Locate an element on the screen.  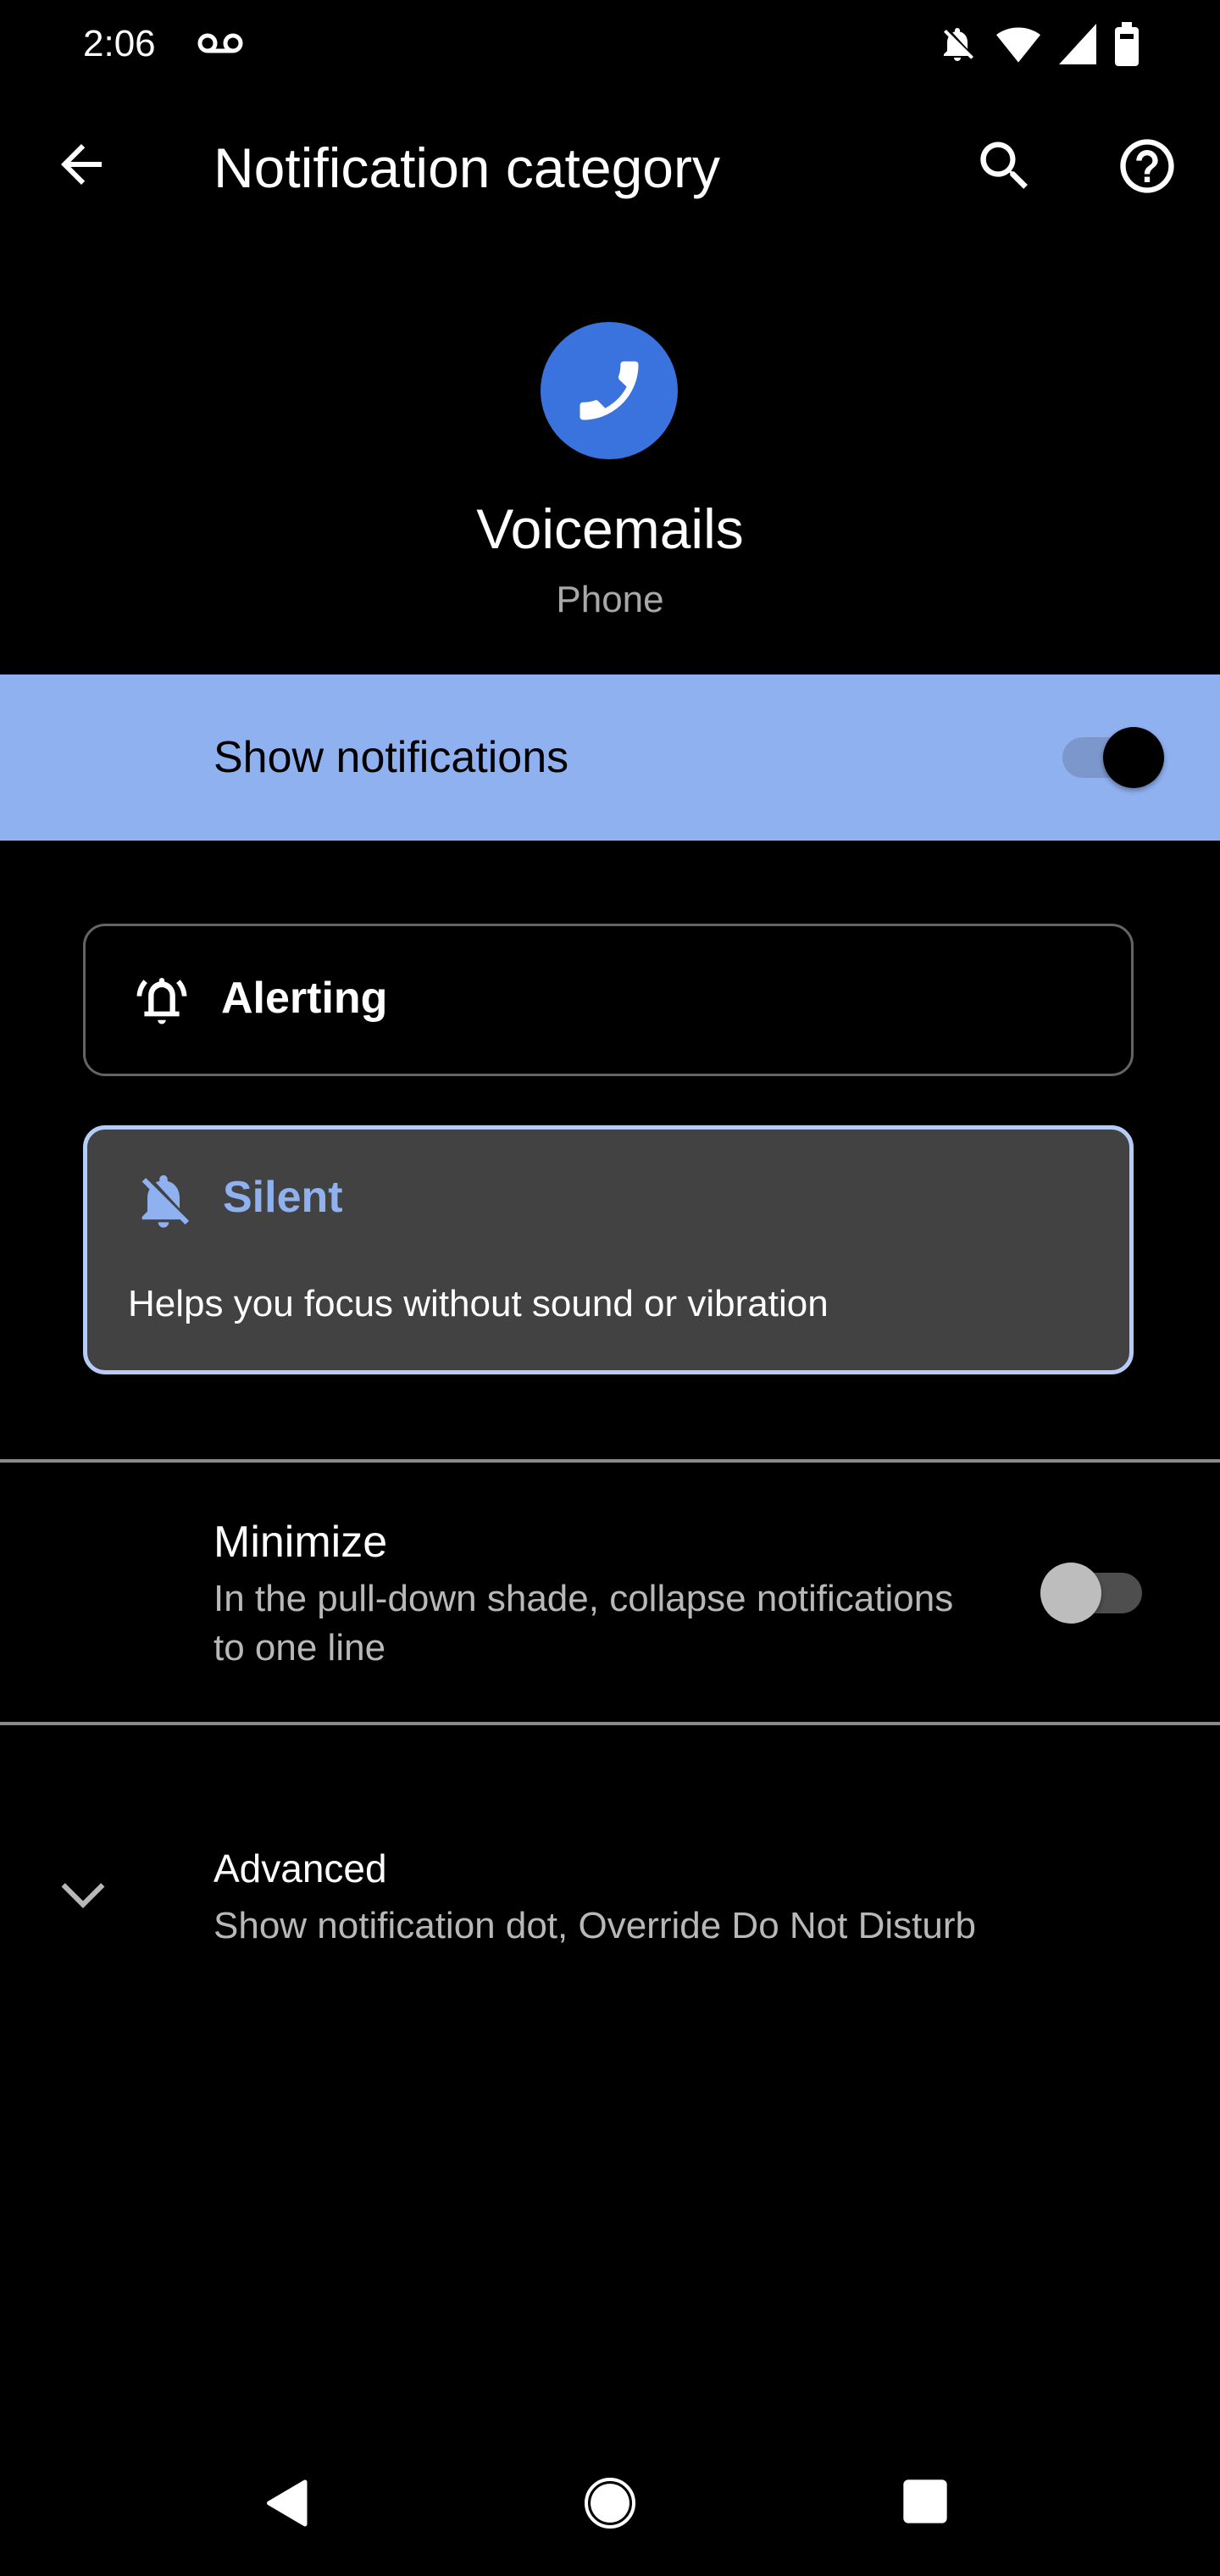
nav-back-icon is located at coordinates (288, 2503).